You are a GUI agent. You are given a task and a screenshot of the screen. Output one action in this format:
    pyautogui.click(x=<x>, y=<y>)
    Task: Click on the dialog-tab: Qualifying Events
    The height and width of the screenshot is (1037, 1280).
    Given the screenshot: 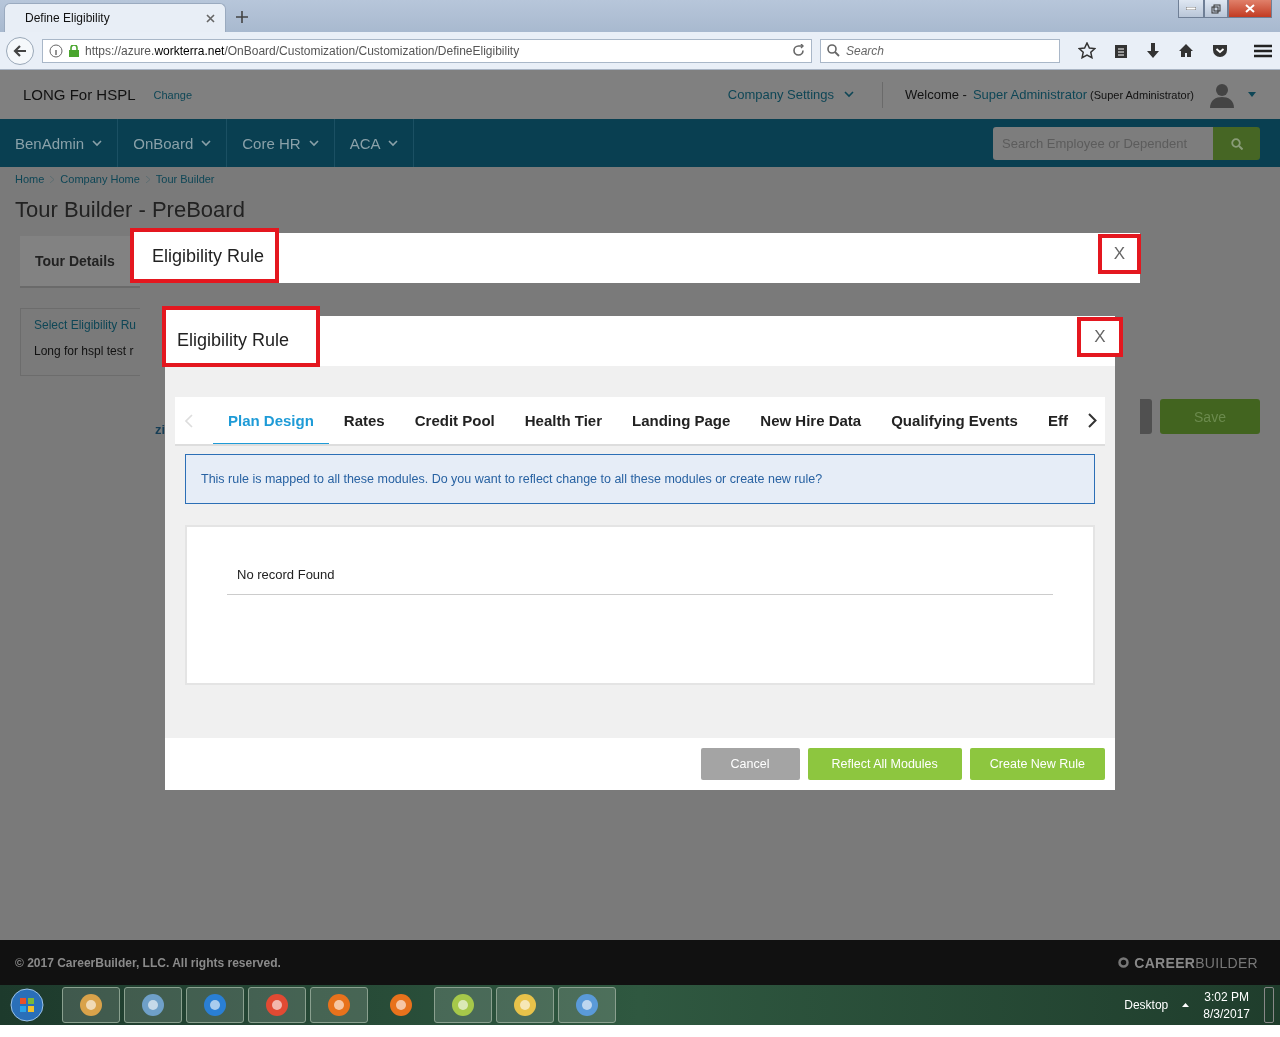 What is the action you would take?
    pyautogui.click(x=954, y=420)
    